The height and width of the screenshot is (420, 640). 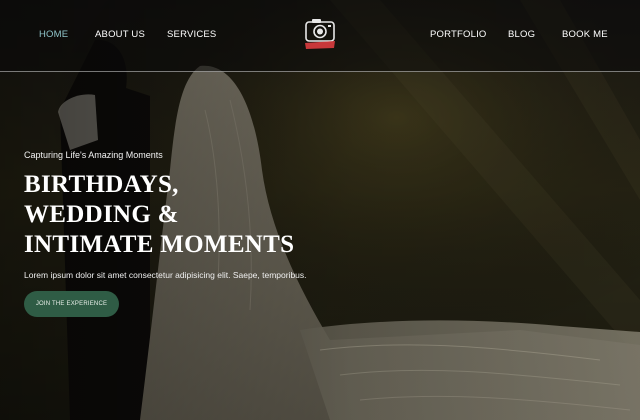 What do you see at coordinates (585, 34) in the screenshot?
I see `nav-link-book-me: BOOK ME` at bounding box center [585, 34].